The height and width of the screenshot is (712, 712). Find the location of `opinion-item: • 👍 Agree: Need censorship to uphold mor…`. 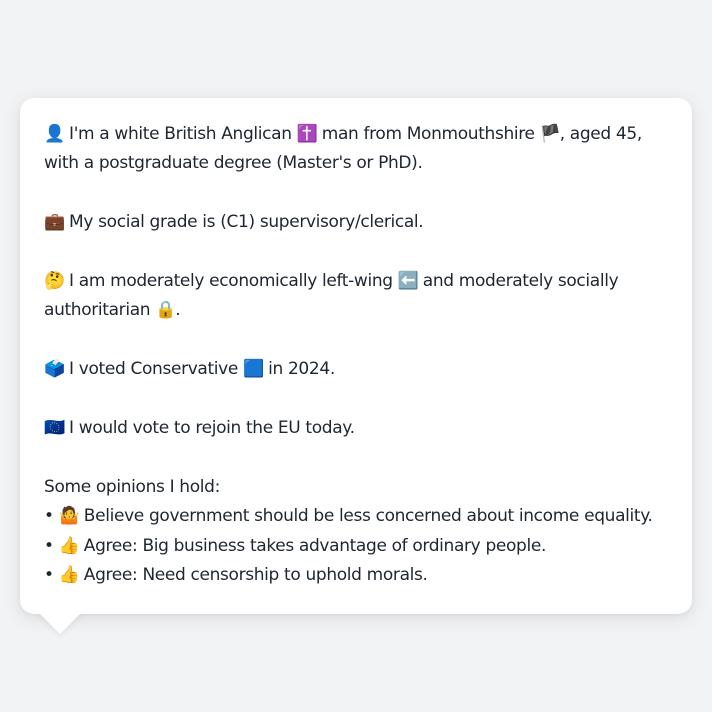

opinion-item: • 👍 Agree: Need censorship to uphold mor… is located at coordinates (356, 575).